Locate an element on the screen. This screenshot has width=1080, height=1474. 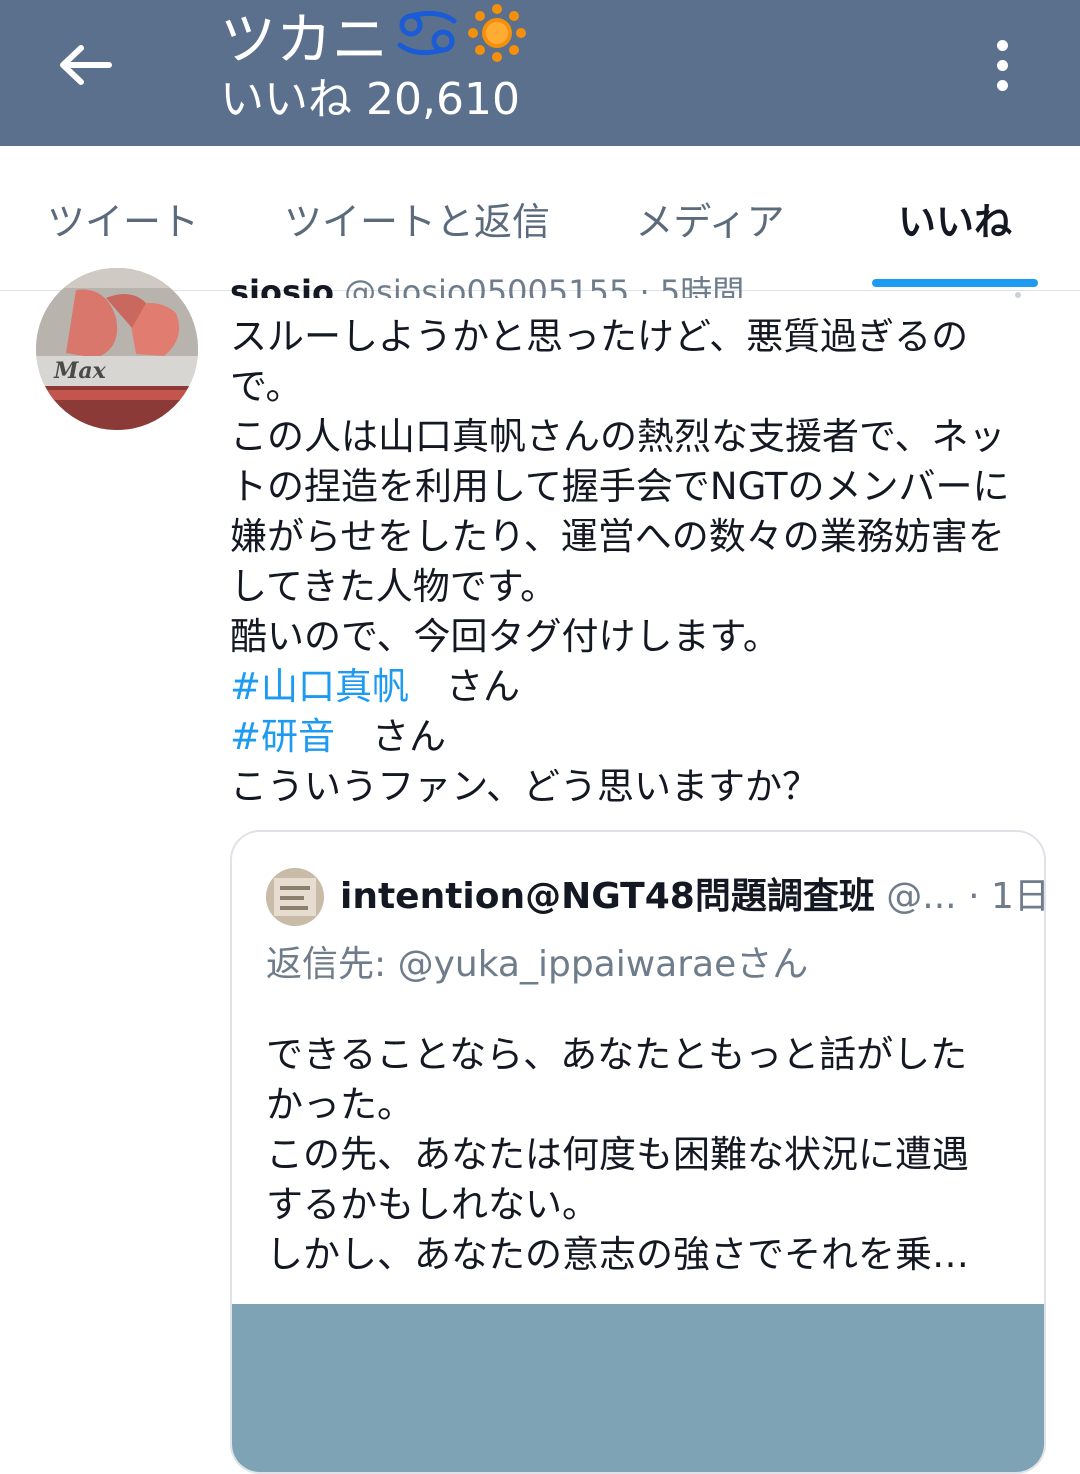
back-arrow-icon is located at coordinates (85, 65).